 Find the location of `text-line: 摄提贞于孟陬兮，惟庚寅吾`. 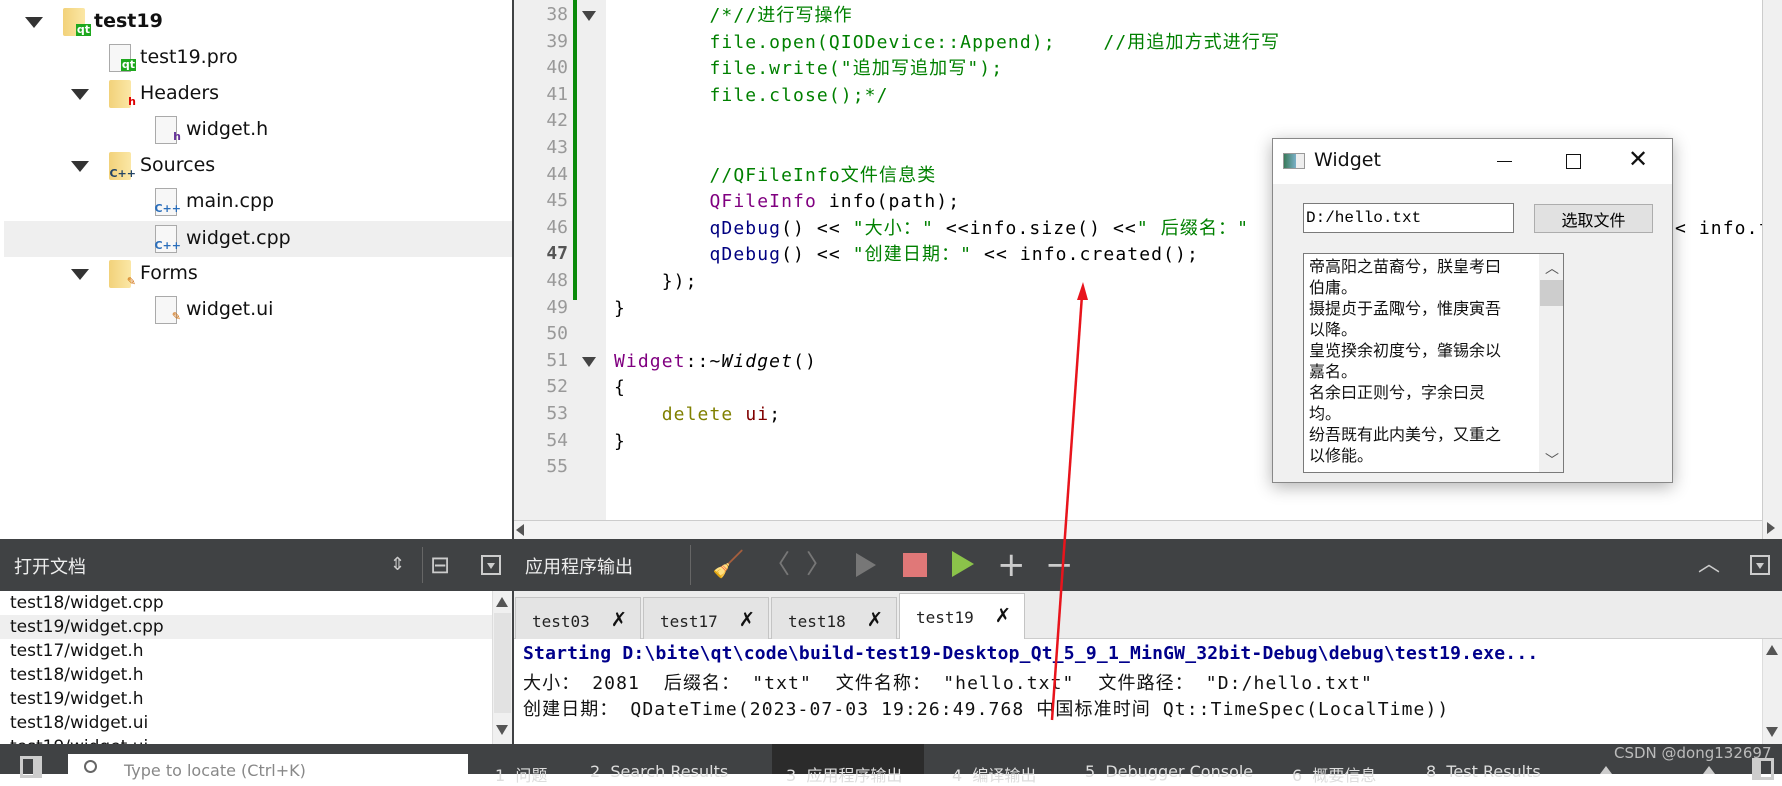

text-line: 摄提贞于孟陬兮，惟庚寅吾 is located at coordinates (1405, 308).